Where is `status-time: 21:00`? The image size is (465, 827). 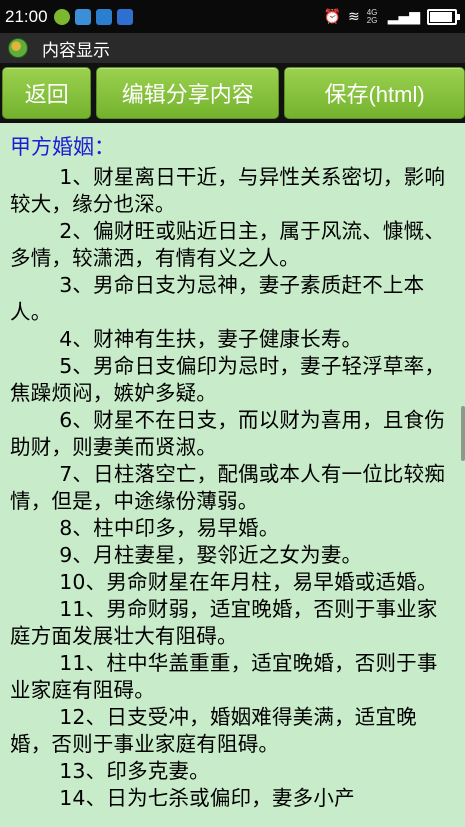
status-time: 21:00 is located at coordinates (26, 16).